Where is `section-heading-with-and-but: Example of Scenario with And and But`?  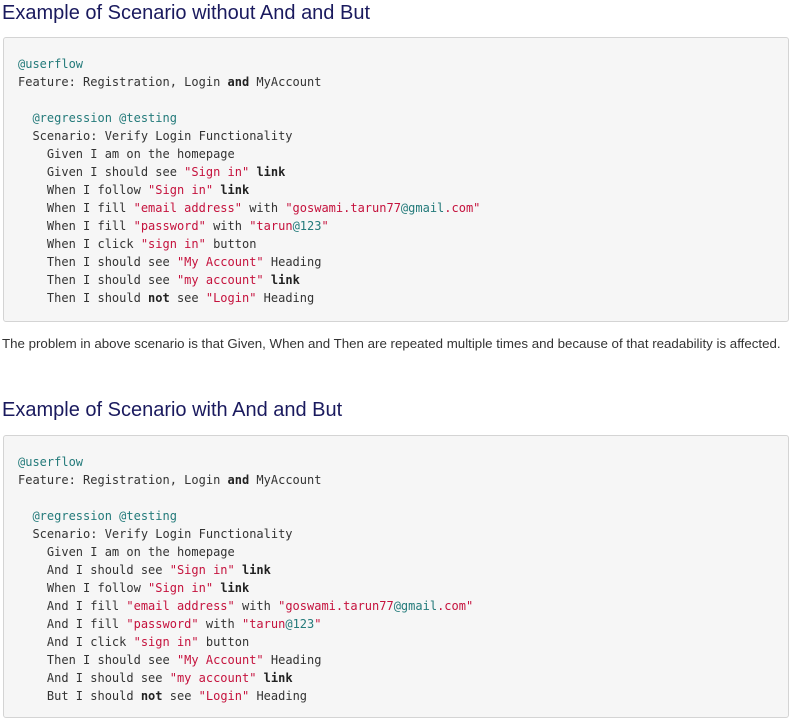 section-heading-with-and-but: Example of Scenario with And and But is located at coordinates (172, 410).